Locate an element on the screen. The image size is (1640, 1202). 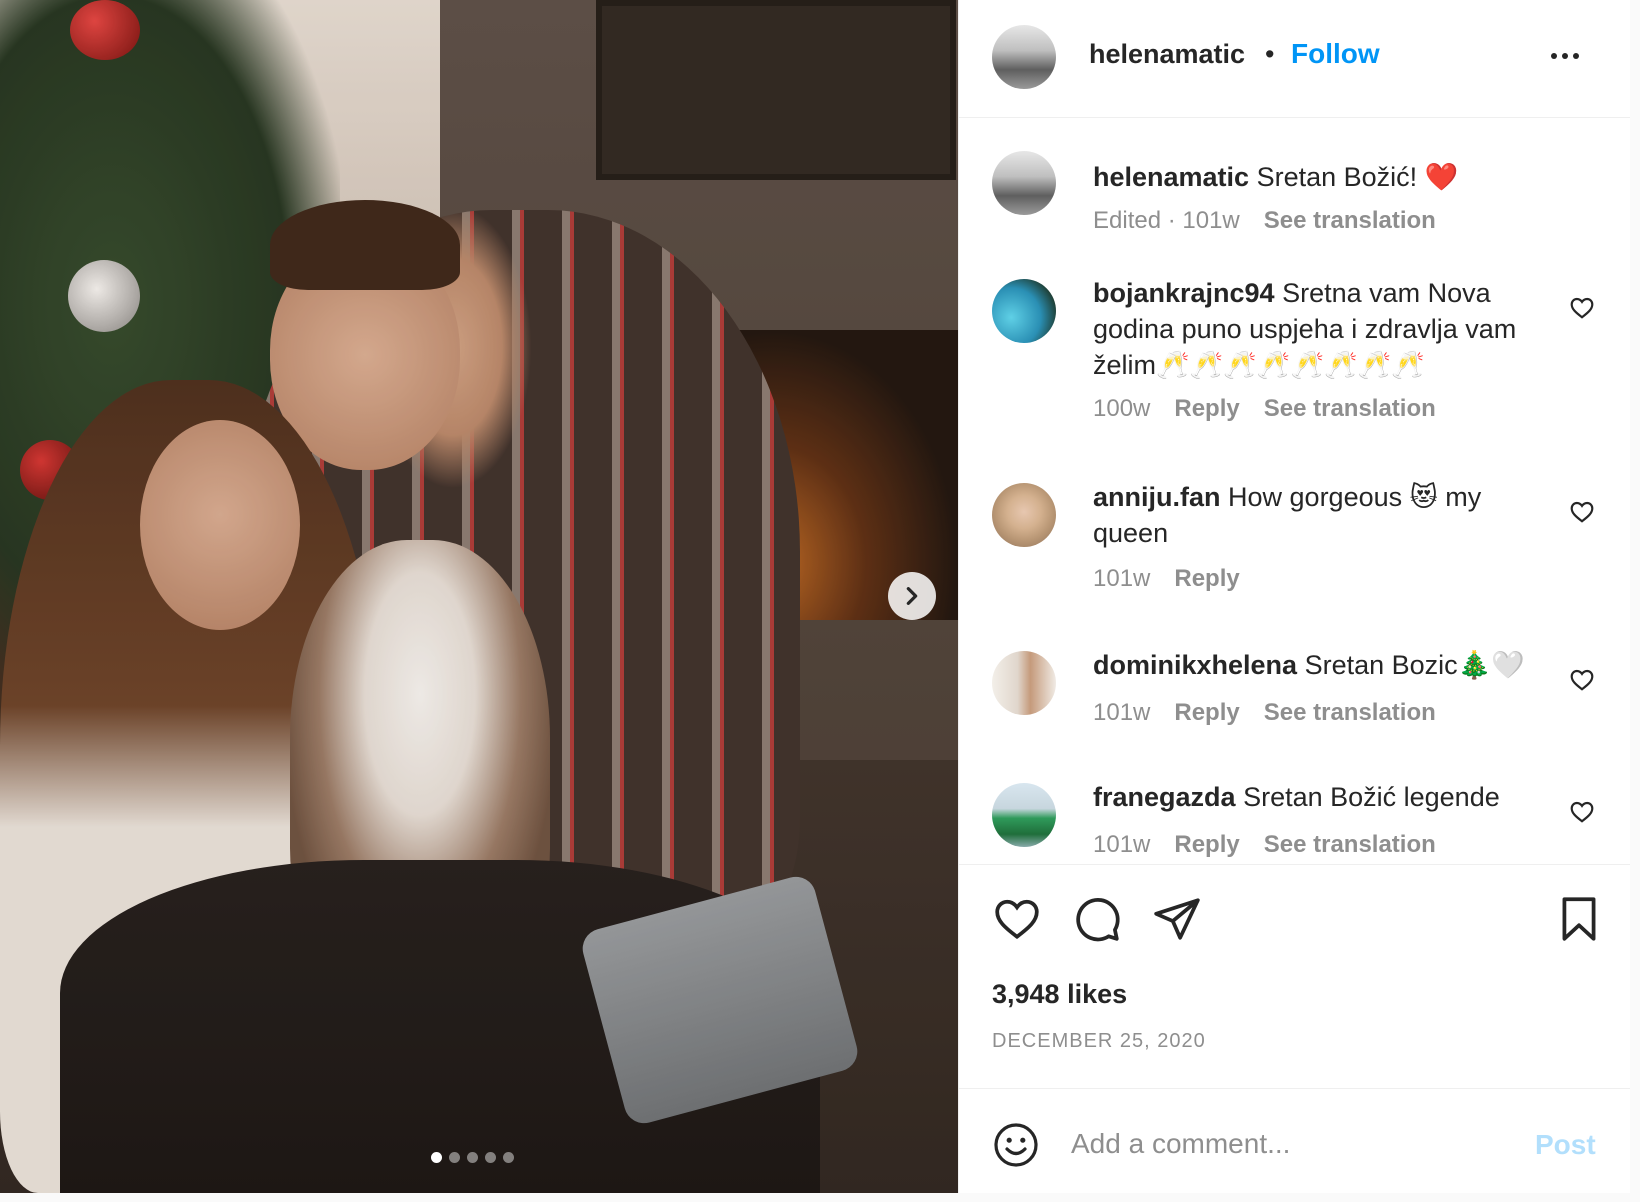
paper-plane-icon is located at coordinates (1177, 919).